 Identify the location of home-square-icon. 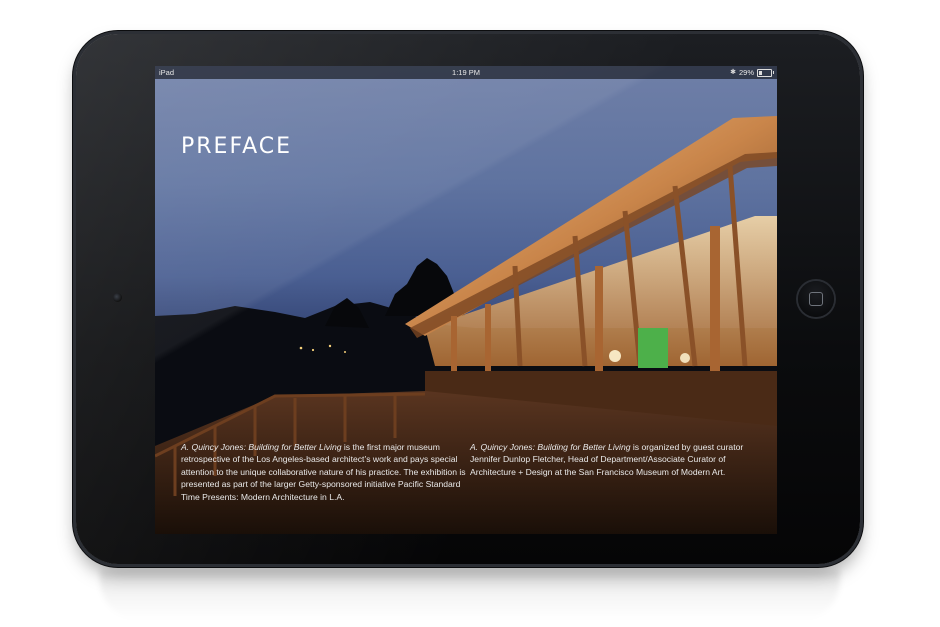
(816, 299).